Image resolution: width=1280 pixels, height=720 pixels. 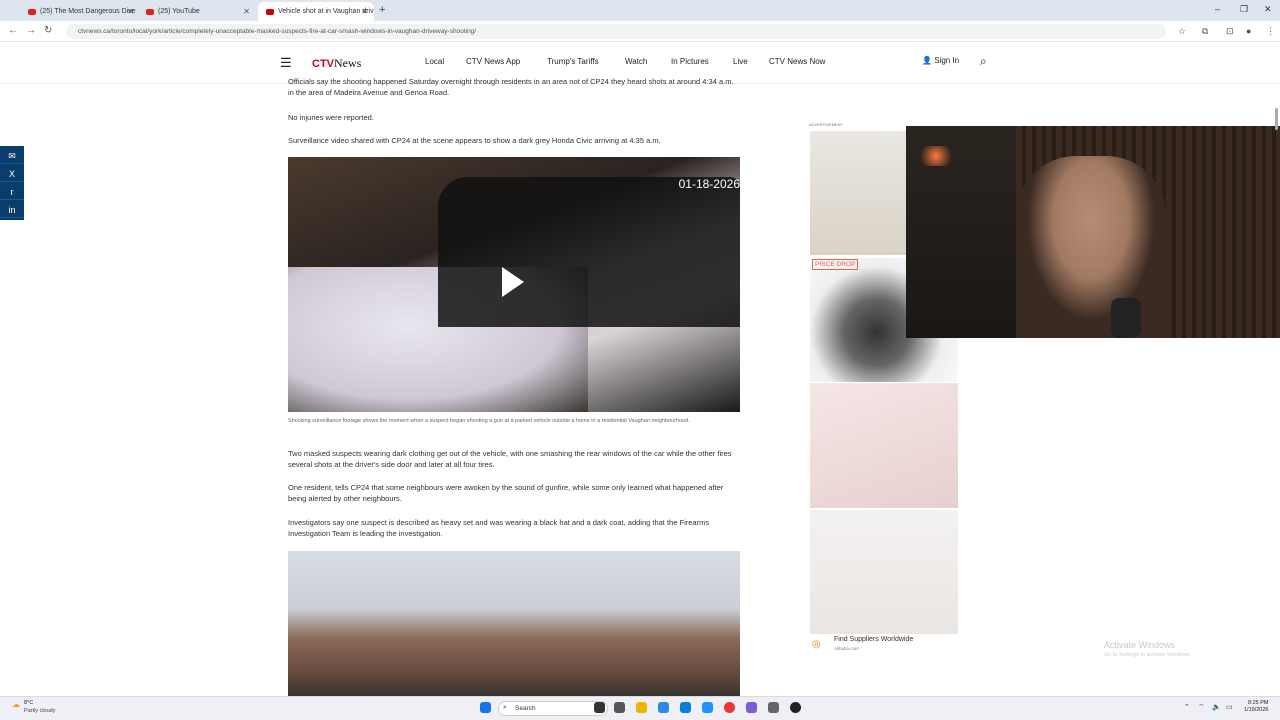 What do you see at coordinates (485, 707) in the screenshot?
I see `start-icon` at bounding box center [485, 707].